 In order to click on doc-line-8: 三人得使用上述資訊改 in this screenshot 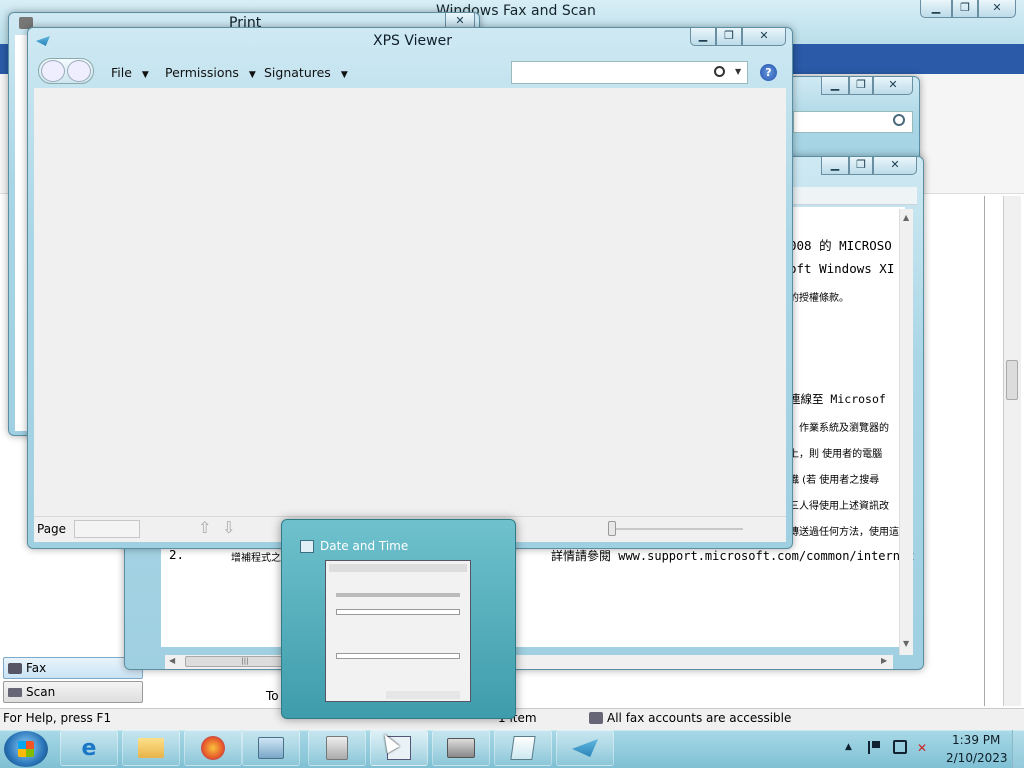, I will do `click(839, 506)`.